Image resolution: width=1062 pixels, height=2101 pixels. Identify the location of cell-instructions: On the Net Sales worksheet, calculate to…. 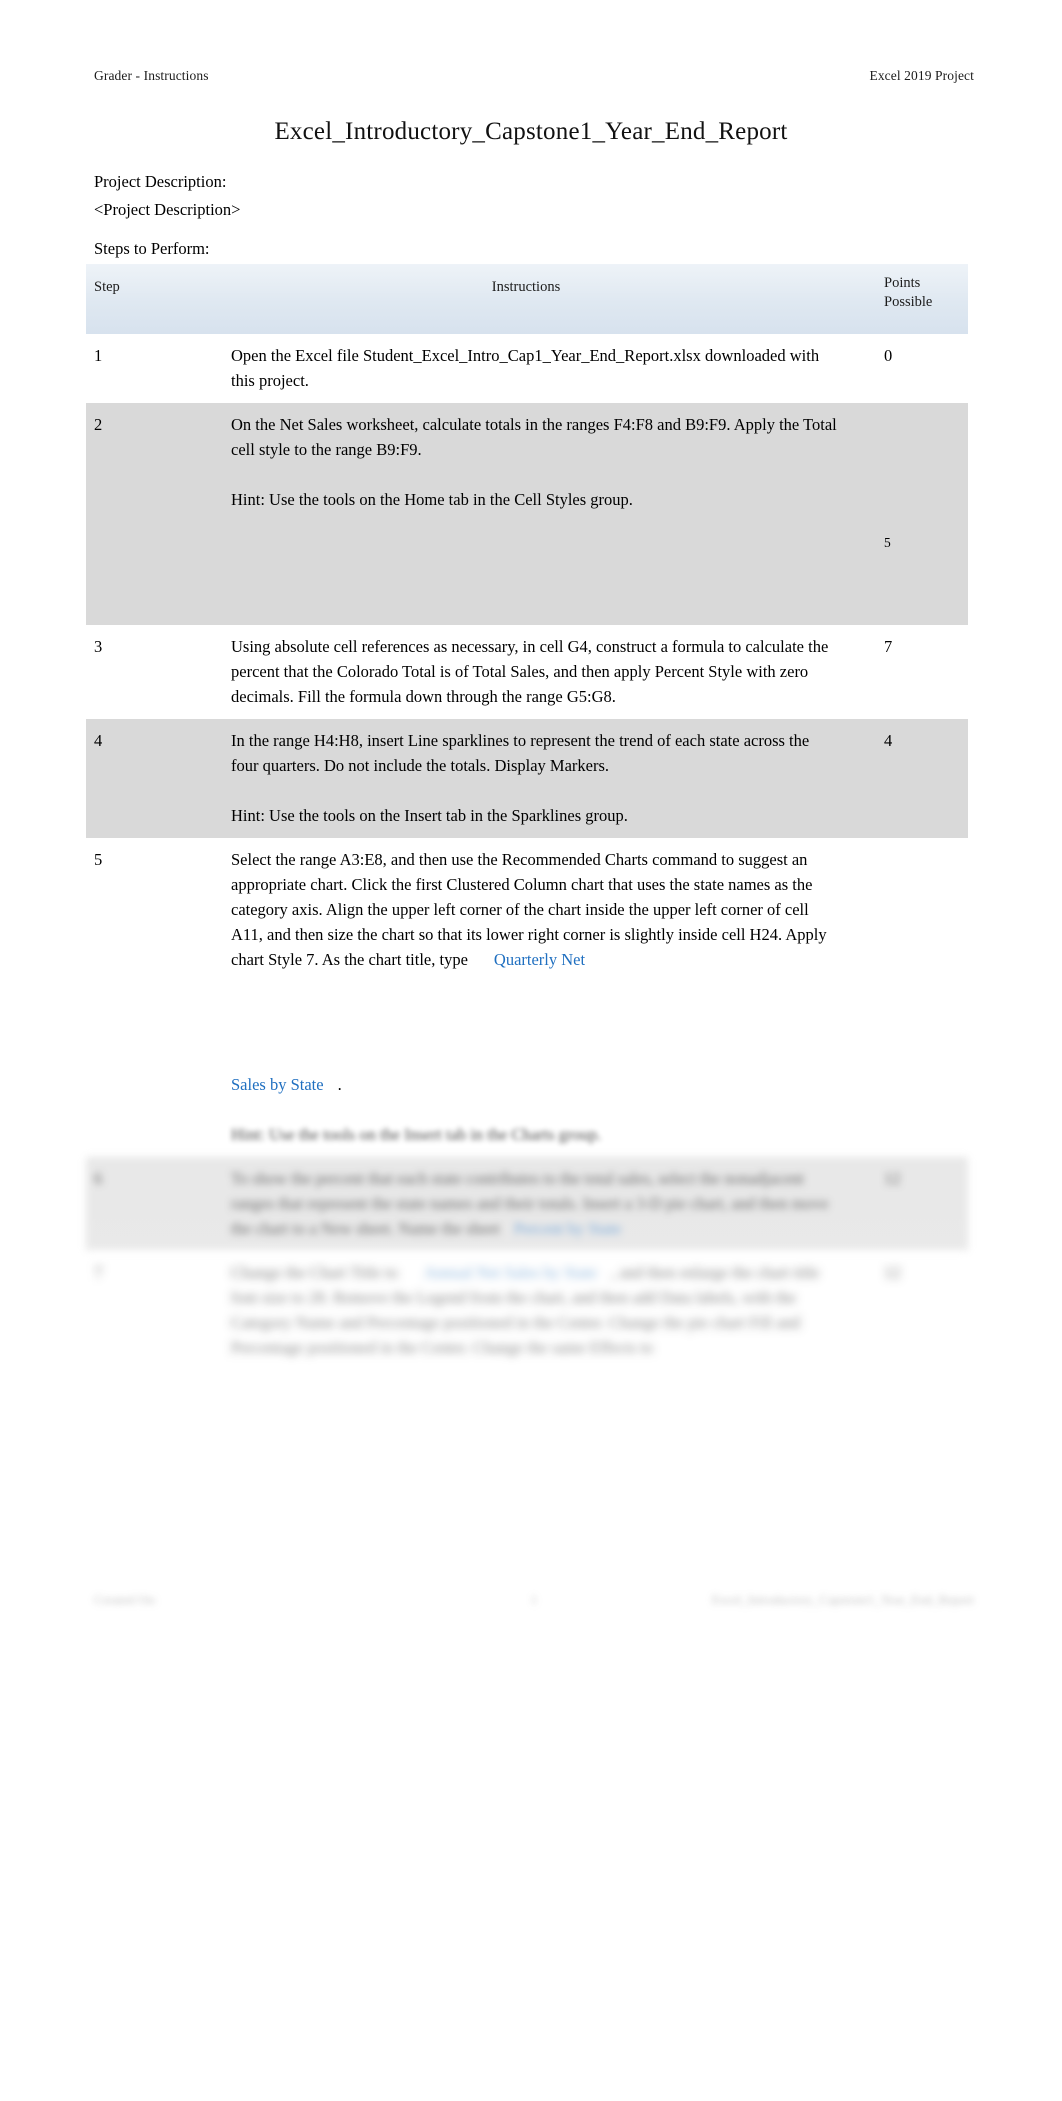
(526, 462).